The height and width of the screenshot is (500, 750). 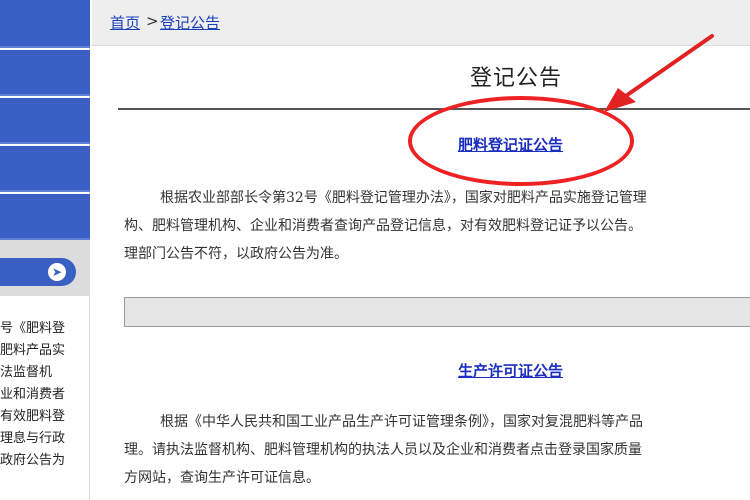 What do you see at coordinates (190, 22) in the screenshot?
I see `breadcrumb-current-link: 登记公告` at bounding box center [190, 22].